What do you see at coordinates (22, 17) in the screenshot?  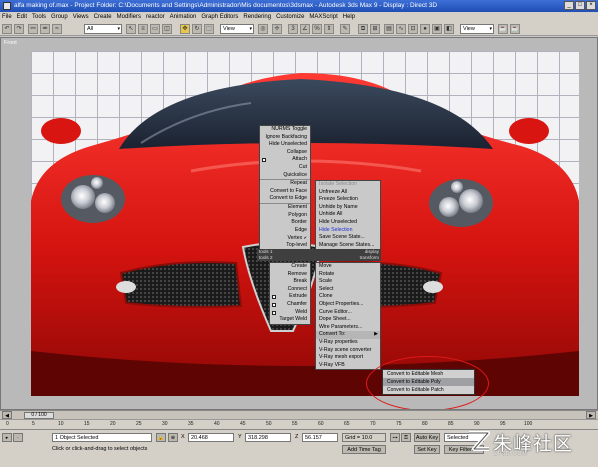 I see `menu-edit: Edit` at bounding box center [22, 17].